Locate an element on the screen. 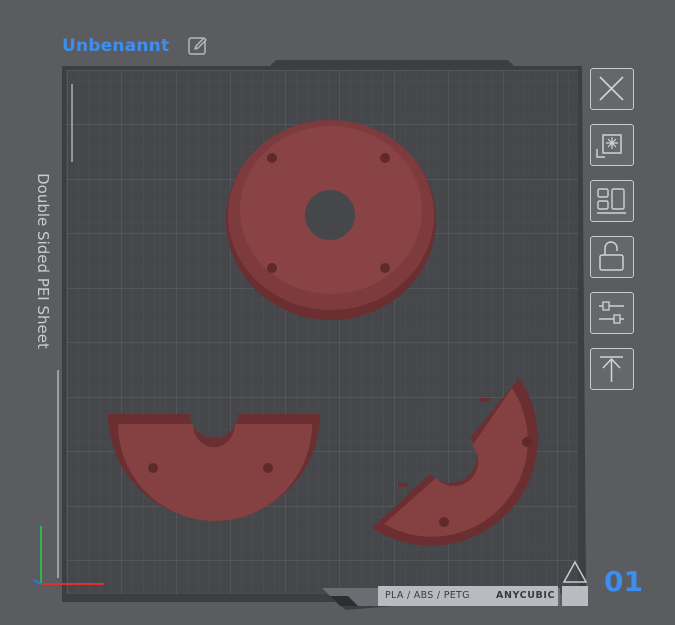 This screenshot has height=625, width=675. move-to-top-icon is located at coordinates (611, 369).